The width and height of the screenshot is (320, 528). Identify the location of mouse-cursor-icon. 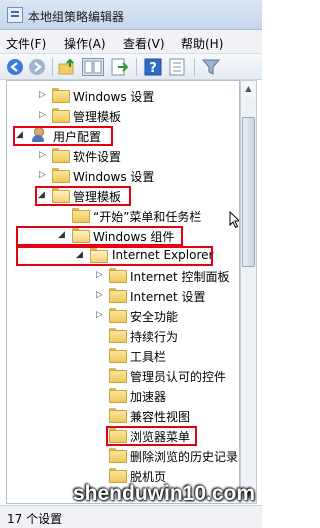
(234, 220).